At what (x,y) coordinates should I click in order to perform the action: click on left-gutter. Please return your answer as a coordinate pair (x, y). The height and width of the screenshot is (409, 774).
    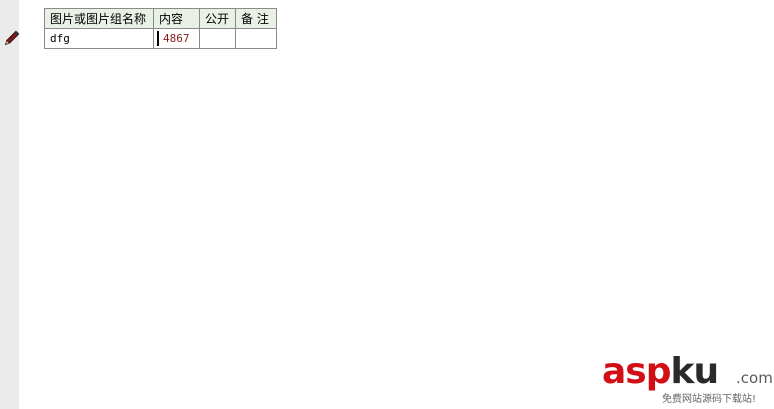
    Looking at the image, I should click on (9, 204).